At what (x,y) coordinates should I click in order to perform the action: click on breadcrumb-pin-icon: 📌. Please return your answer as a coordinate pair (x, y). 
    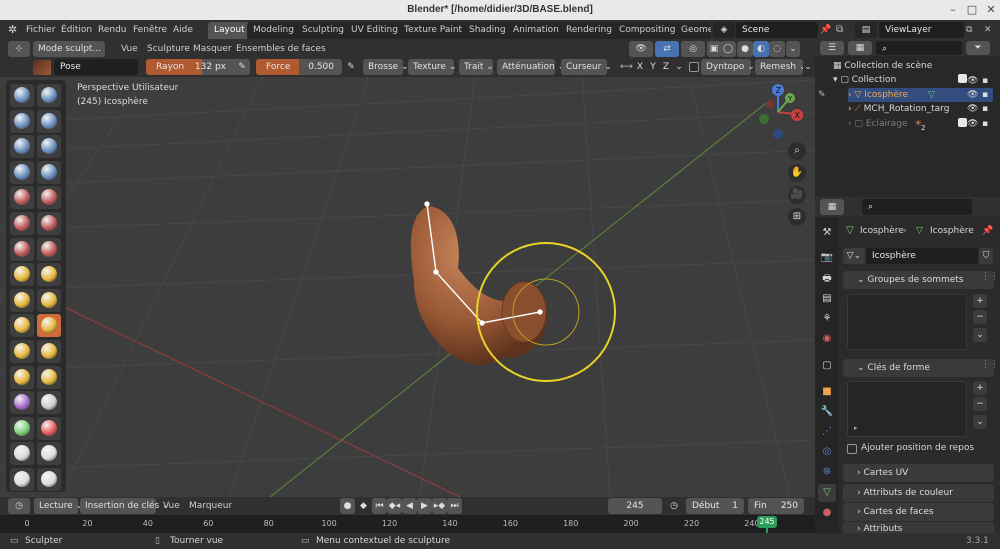
    Looking at the image, I should click on (987, 231).